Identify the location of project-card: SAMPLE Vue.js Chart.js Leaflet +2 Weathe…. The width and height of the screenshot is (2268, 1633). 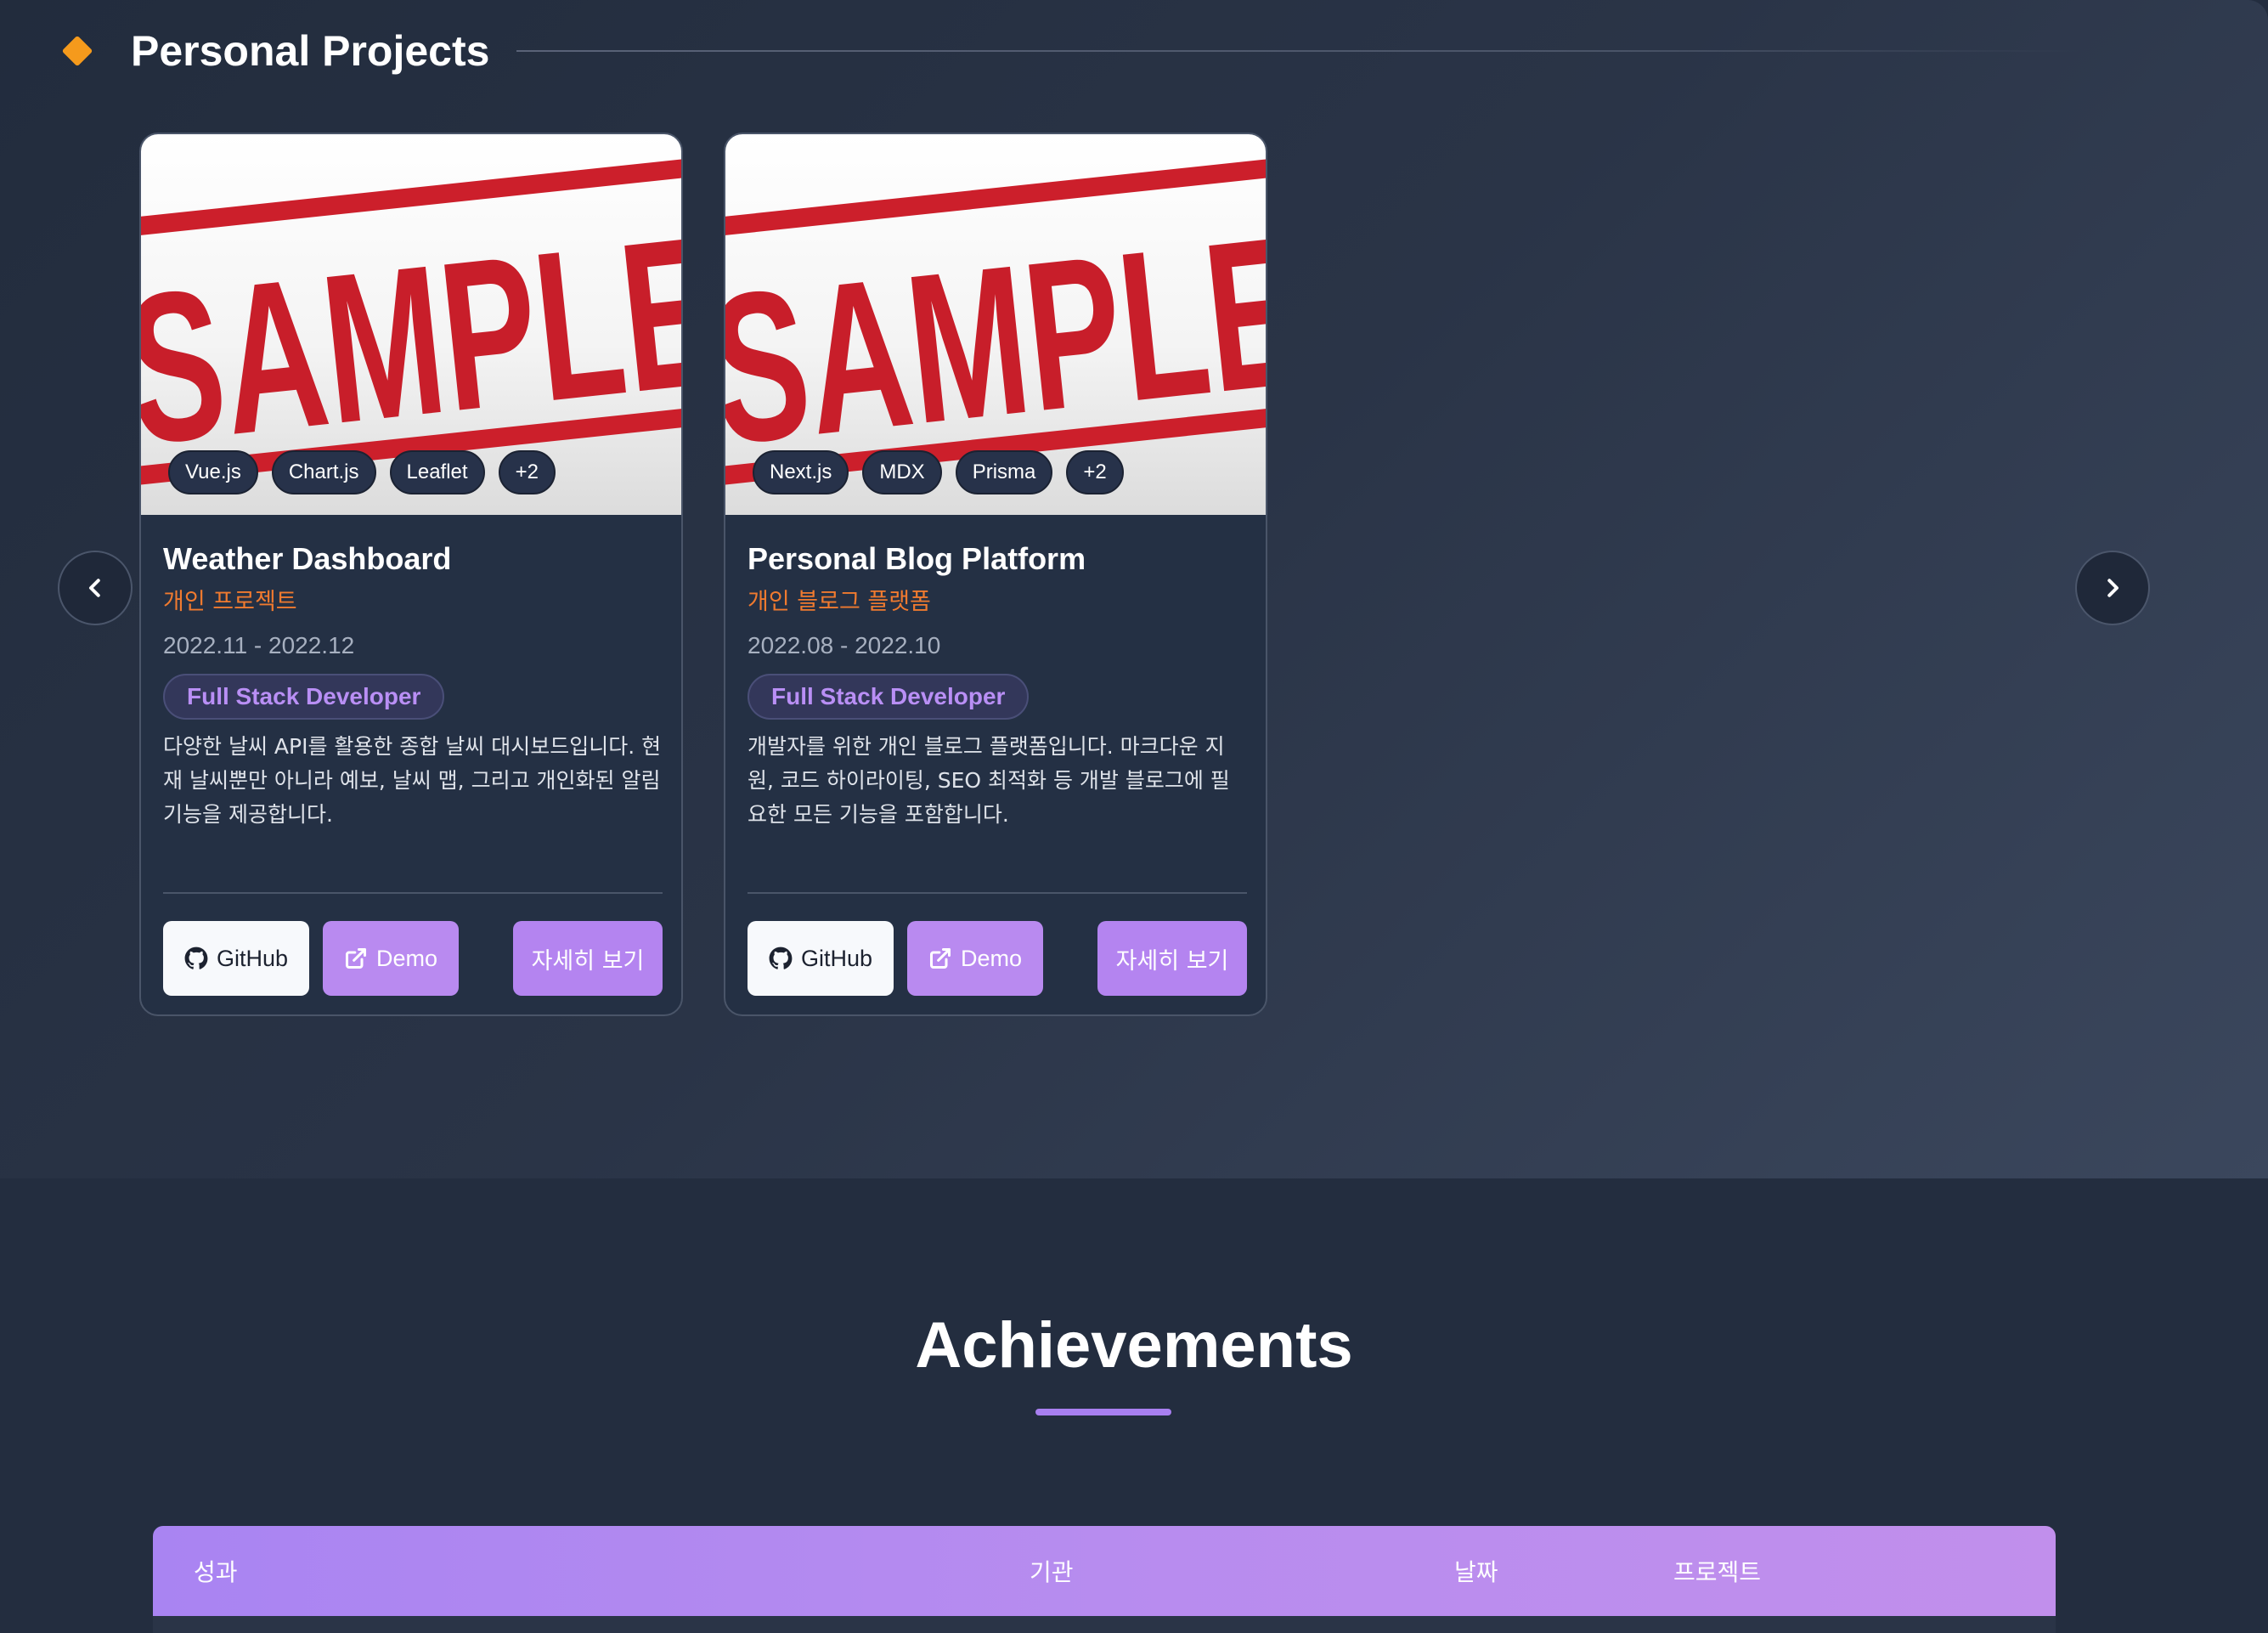
(411, 574).